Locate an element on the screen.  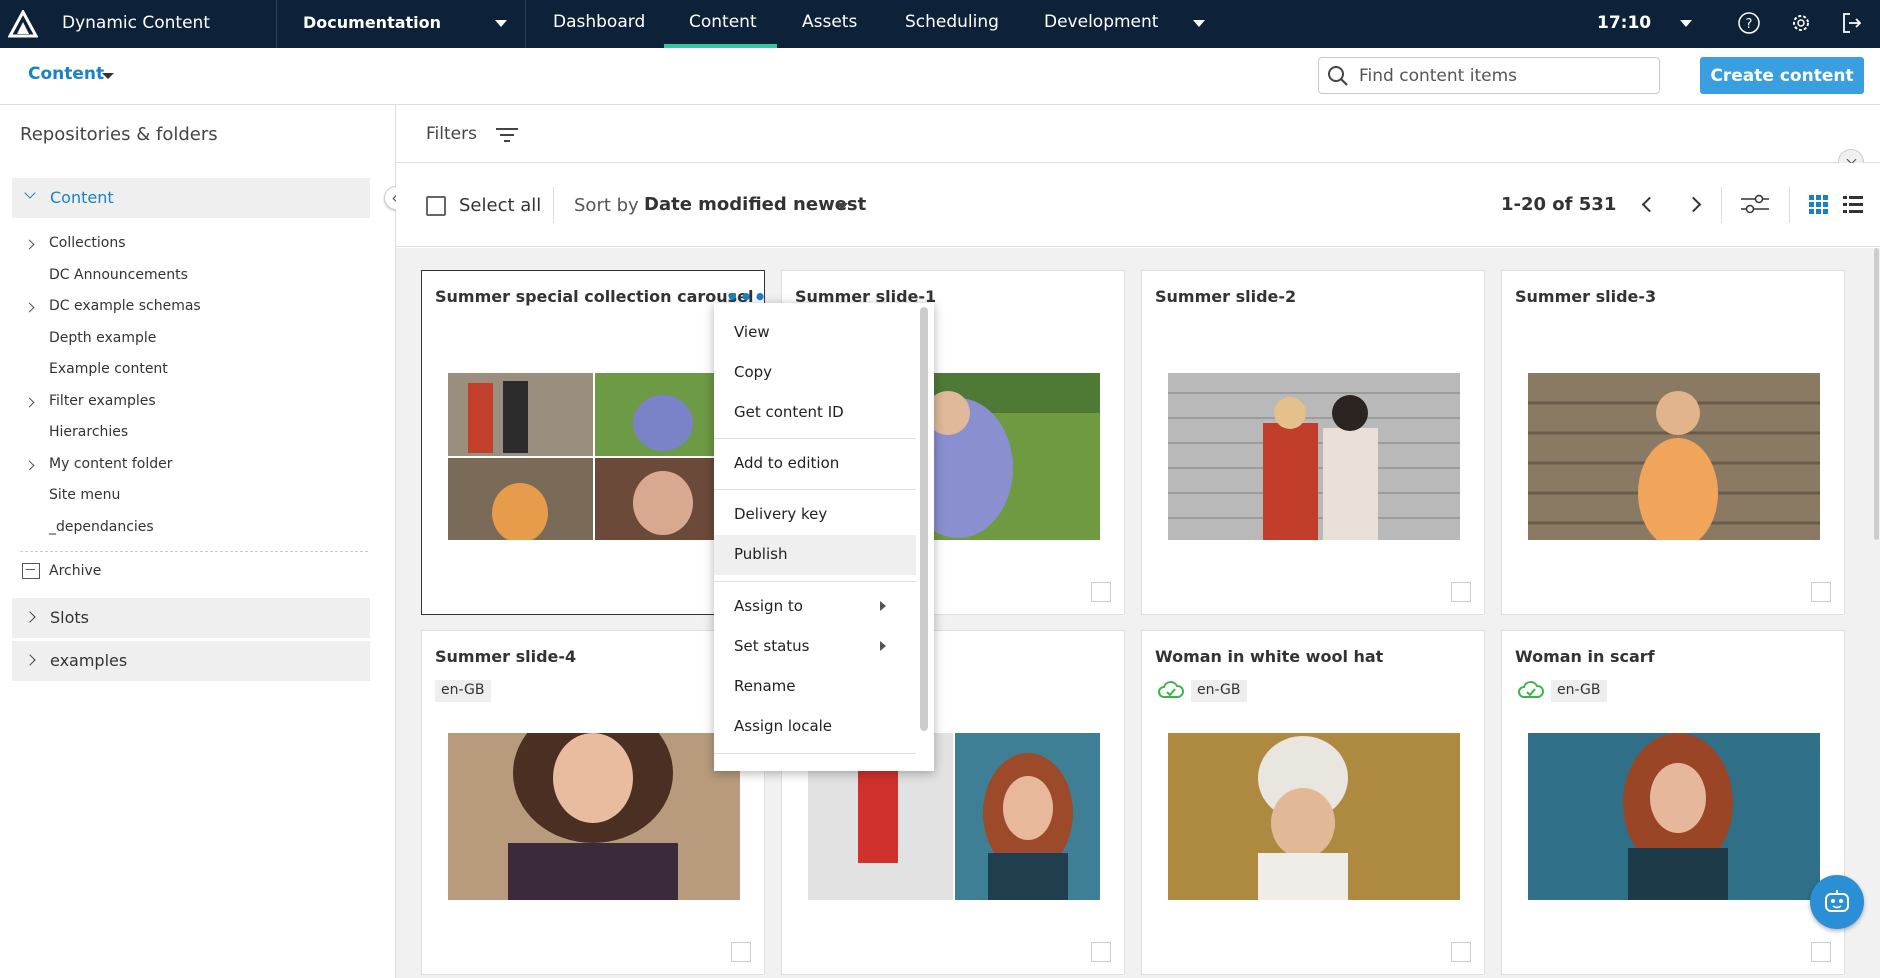
filters-label: Filters is located at coordinates (451, 134).